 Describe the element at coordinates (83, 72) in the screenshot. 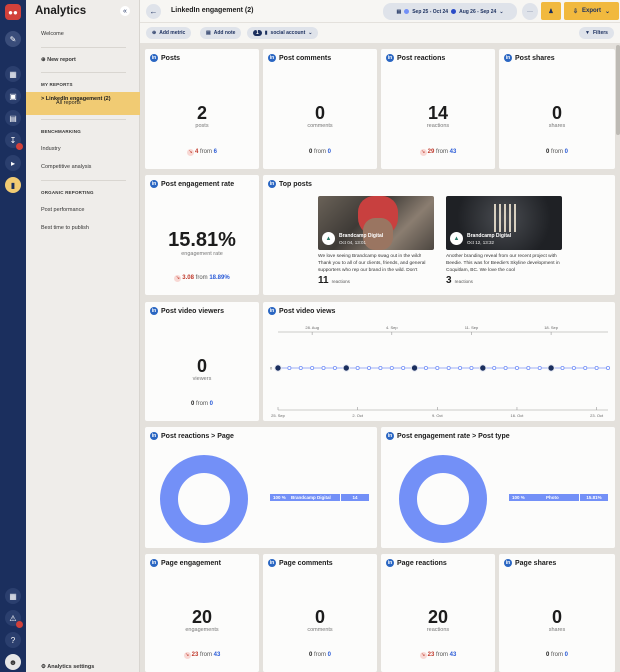

I see `divider` at that location.